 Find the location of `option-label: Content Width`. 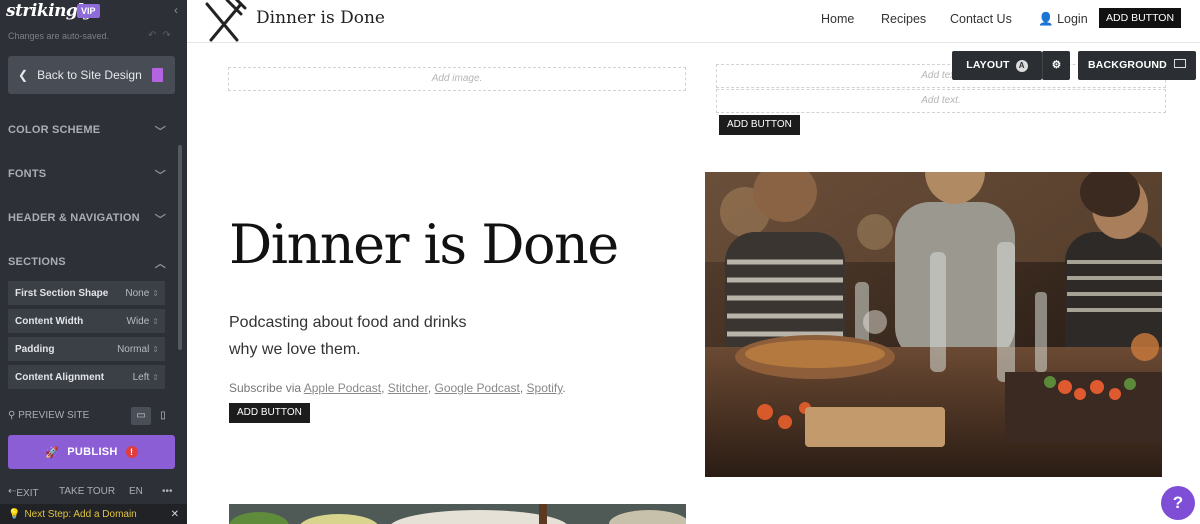

option-label: Content Width is located at coordinates (49, 321).